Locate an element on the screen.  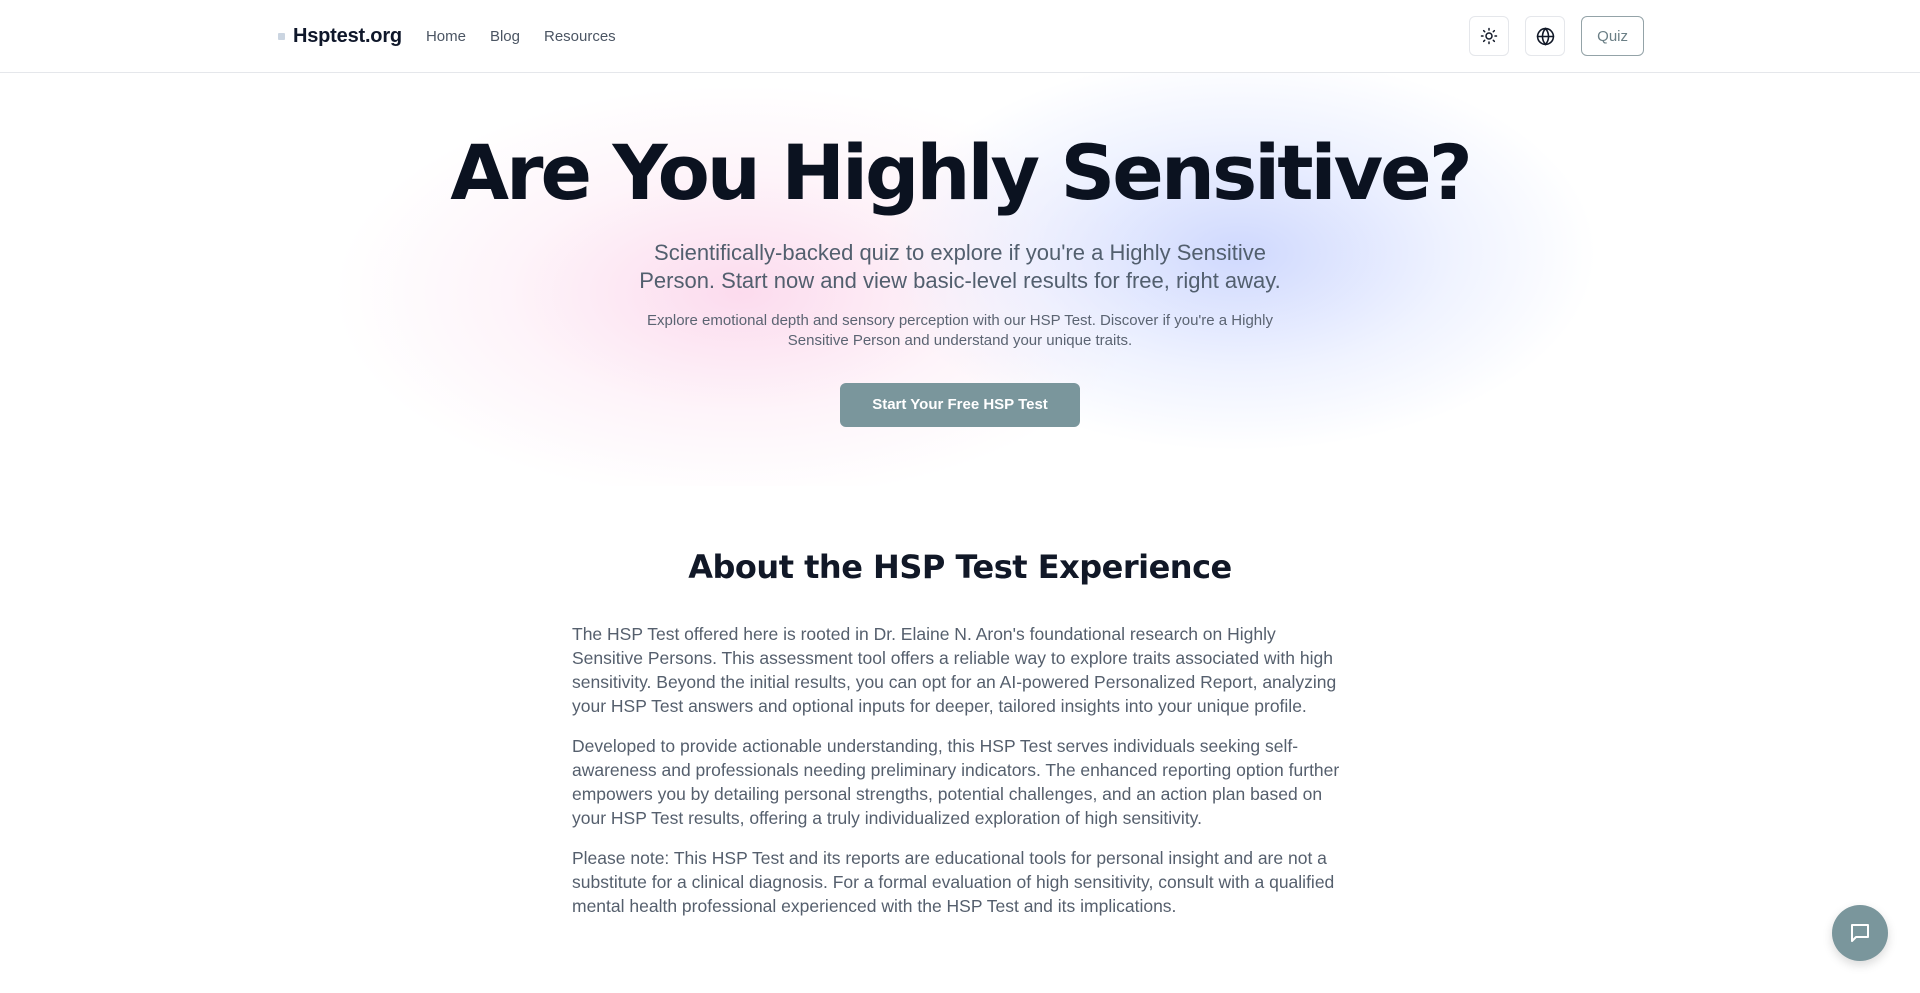
header-container: Hsptest.org Home Blog Resources Quiz is located at coordinates (961, 36).